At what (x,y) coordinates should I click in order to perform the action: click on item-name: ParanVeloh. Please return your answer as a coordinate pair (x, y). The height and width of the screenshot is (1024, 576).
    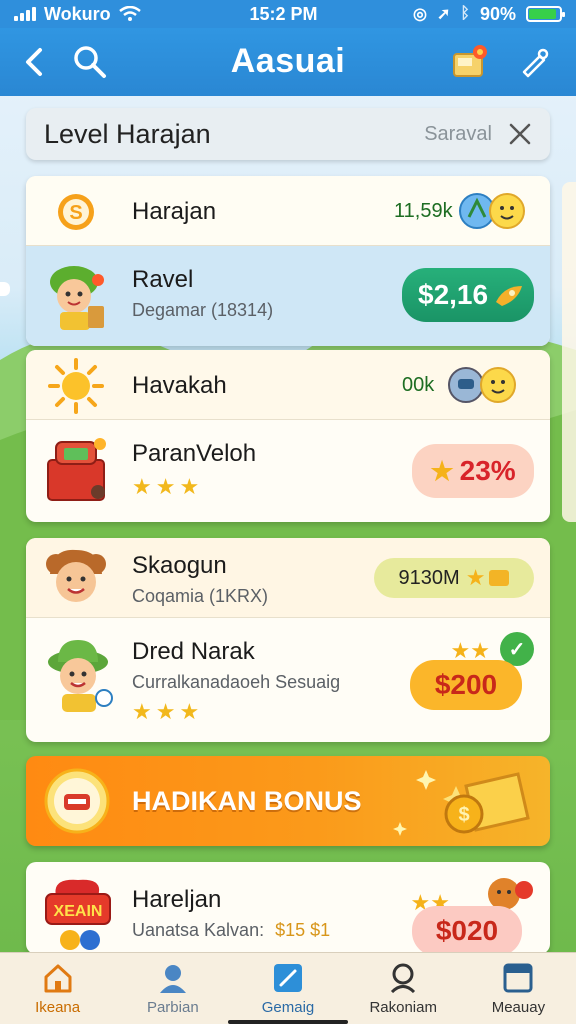
    Looking at the image, I should click on (194, 453).